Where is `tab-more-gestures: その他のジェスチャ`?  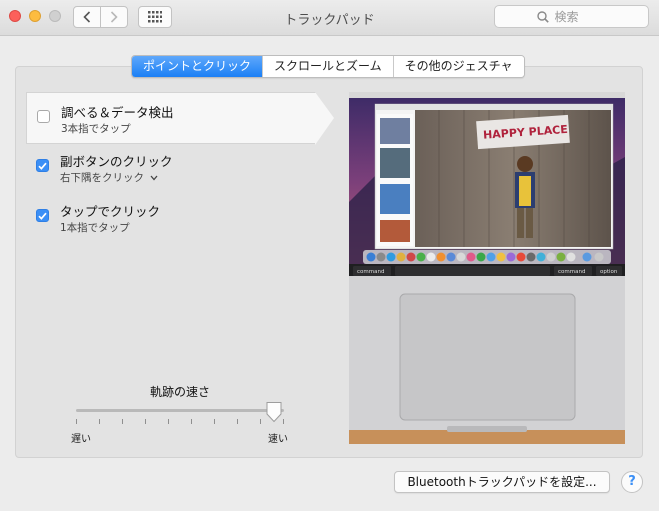 tab-more-gestures: その他のジェスチャ is located at coordinates (458, 66).